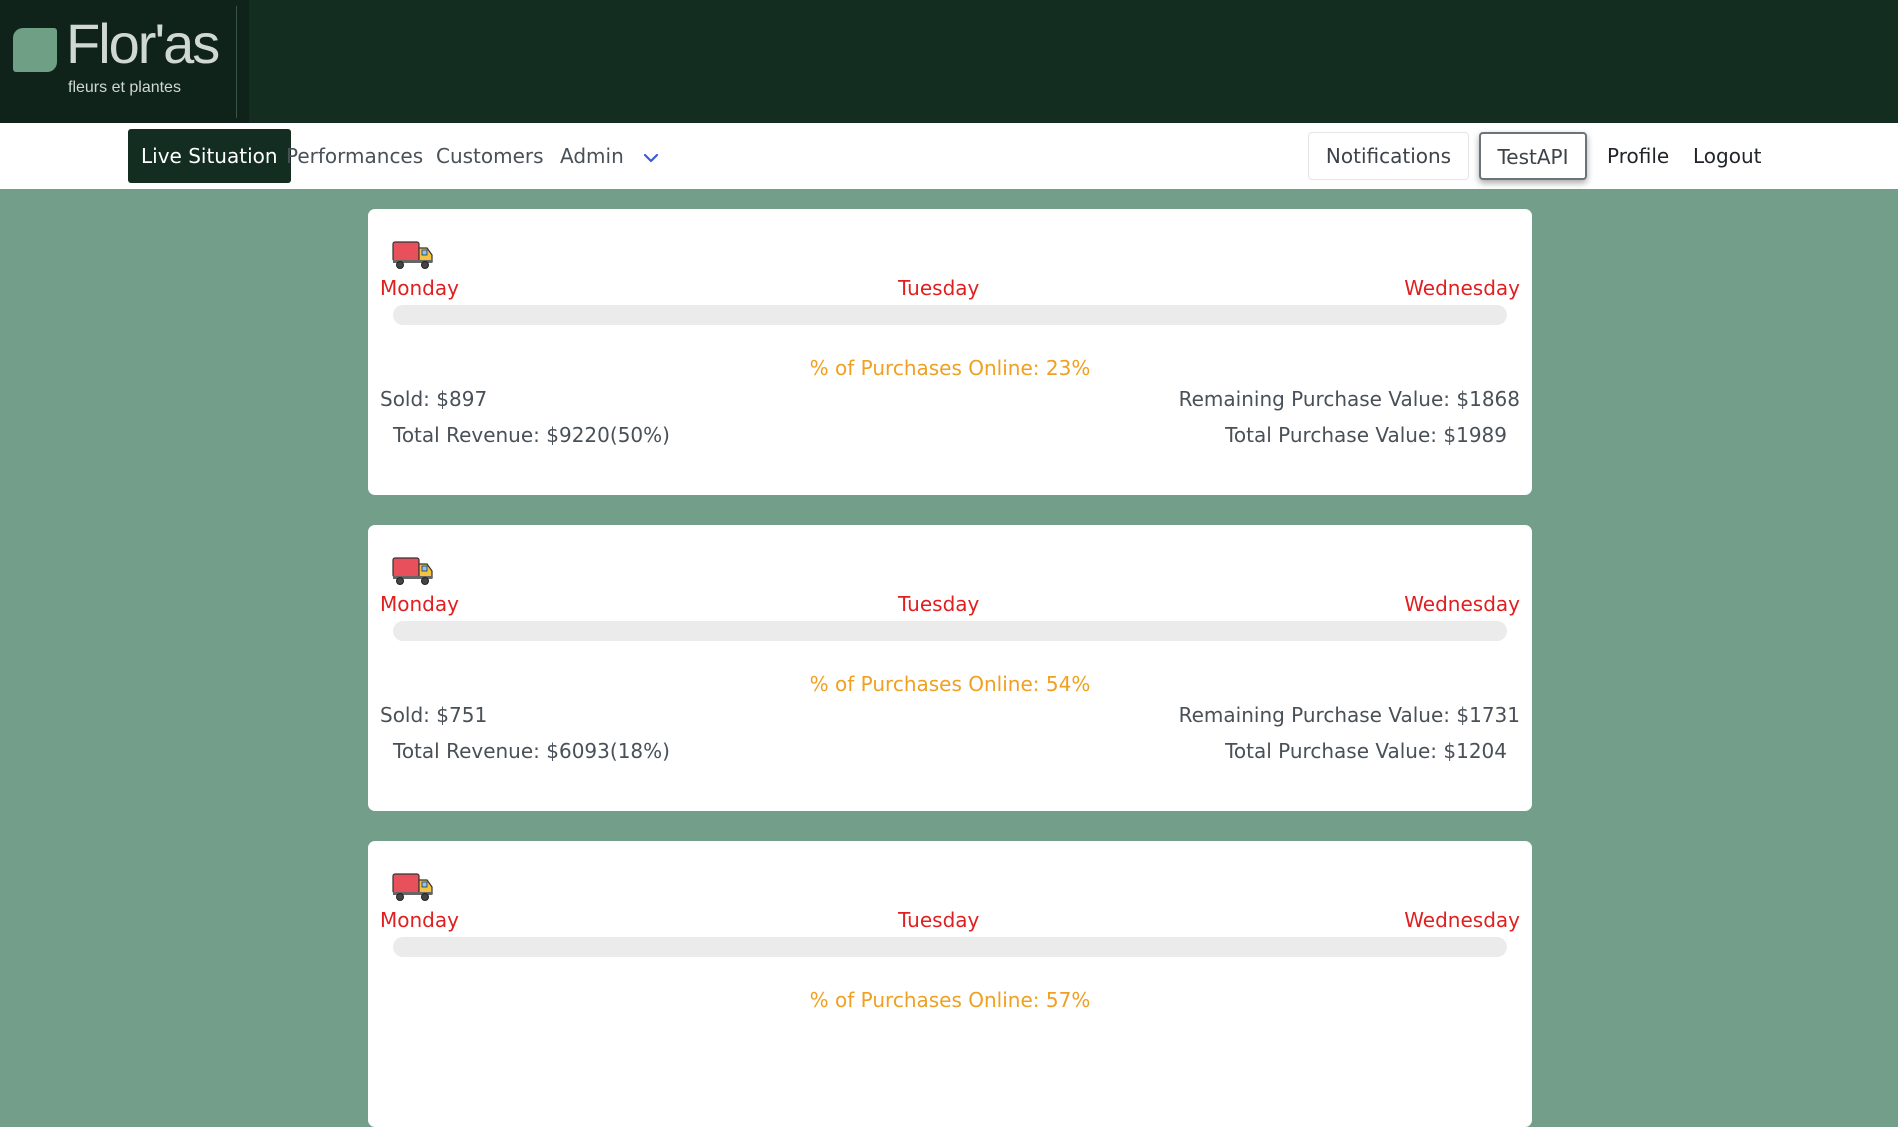 This screenshot has height=1127, width=1898. I want to click on remaining-purchase-value: Remaining Purchase Value: $1731, so click(1349, 715).